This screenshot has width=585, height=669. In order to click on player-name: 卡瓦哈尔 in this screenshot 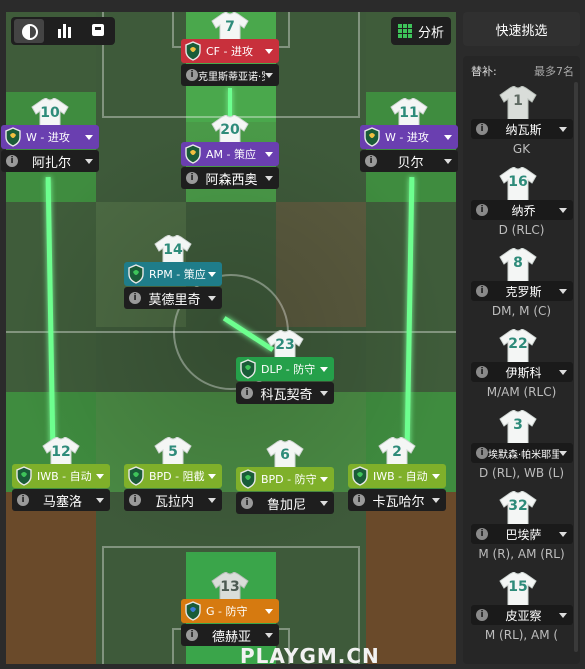, I will do `click(398, 502)`.